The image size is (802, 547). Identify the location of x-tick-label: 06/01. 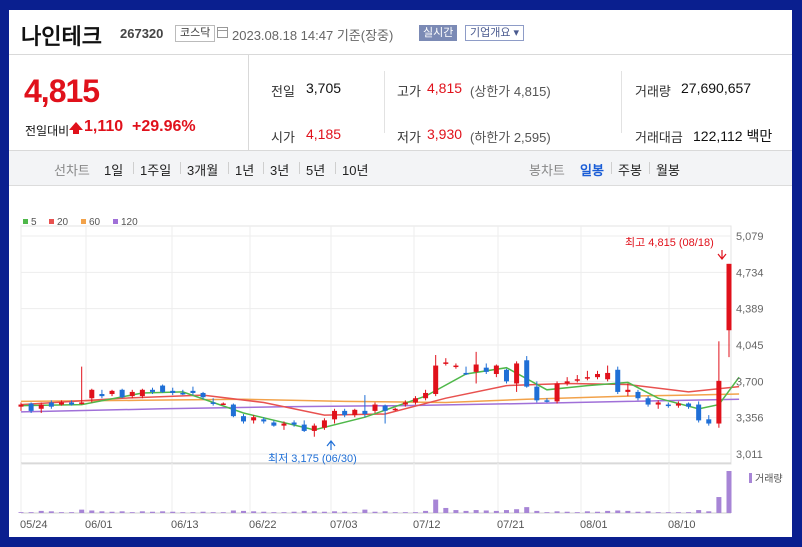
(99, 525).